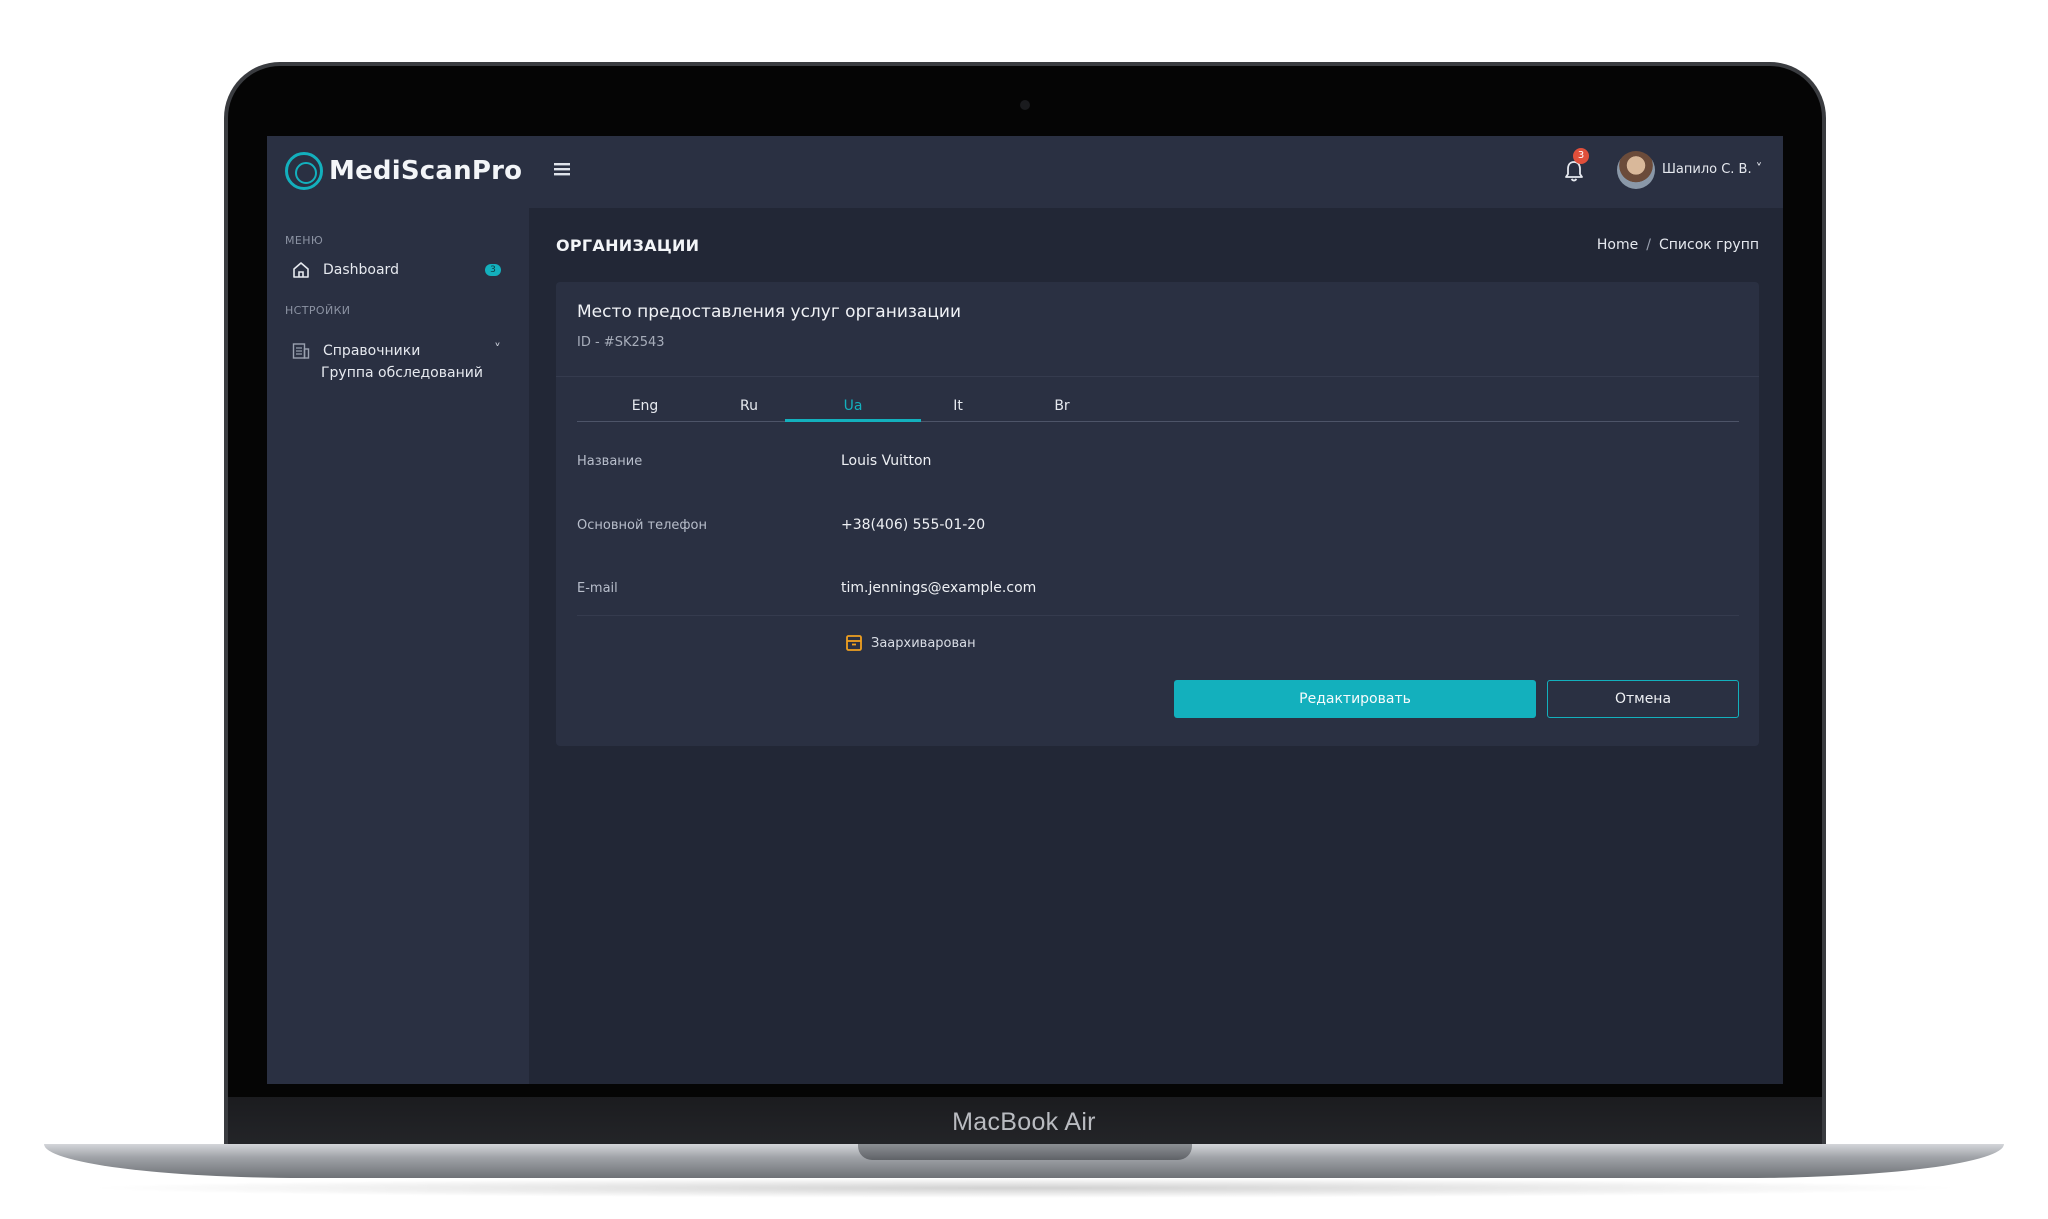  I want to click on logo-icon, so click(304, 171).